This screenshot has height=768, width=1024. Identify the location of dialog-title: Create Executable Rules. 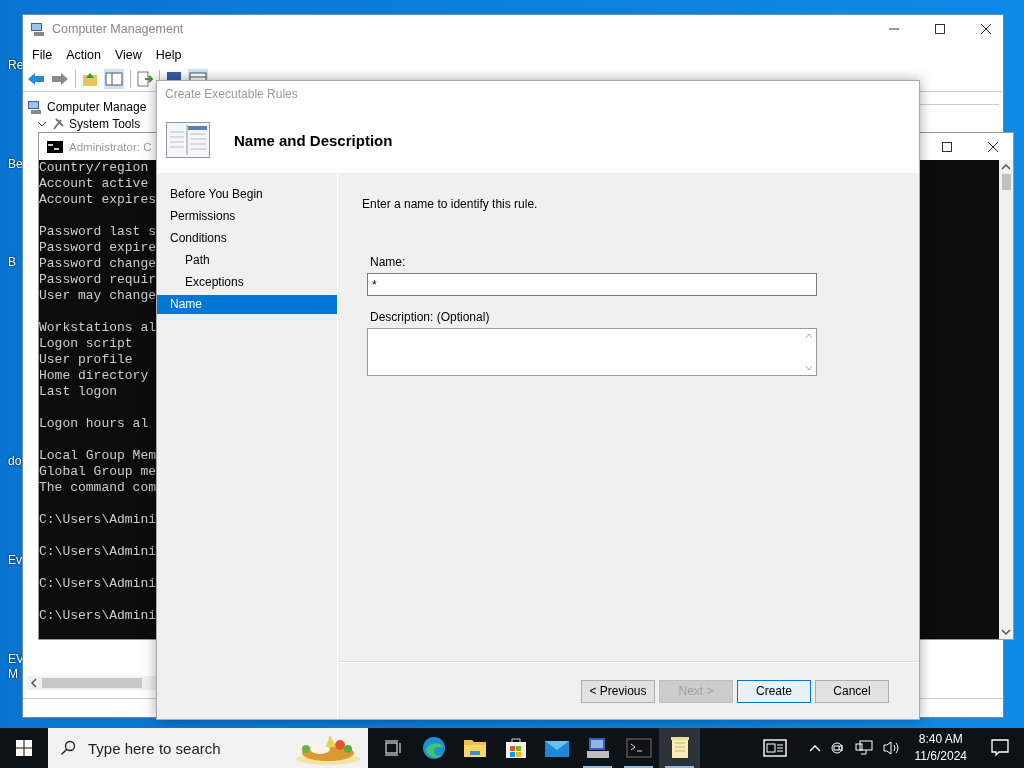
(538, 94).